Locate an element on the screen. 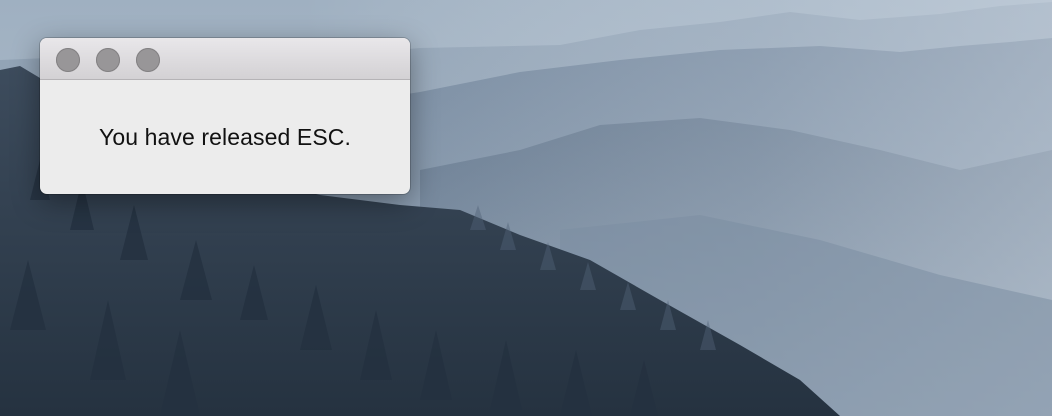 This screenshot has height=416, width=1052. minimize-button is located at coordinates (108, 60).